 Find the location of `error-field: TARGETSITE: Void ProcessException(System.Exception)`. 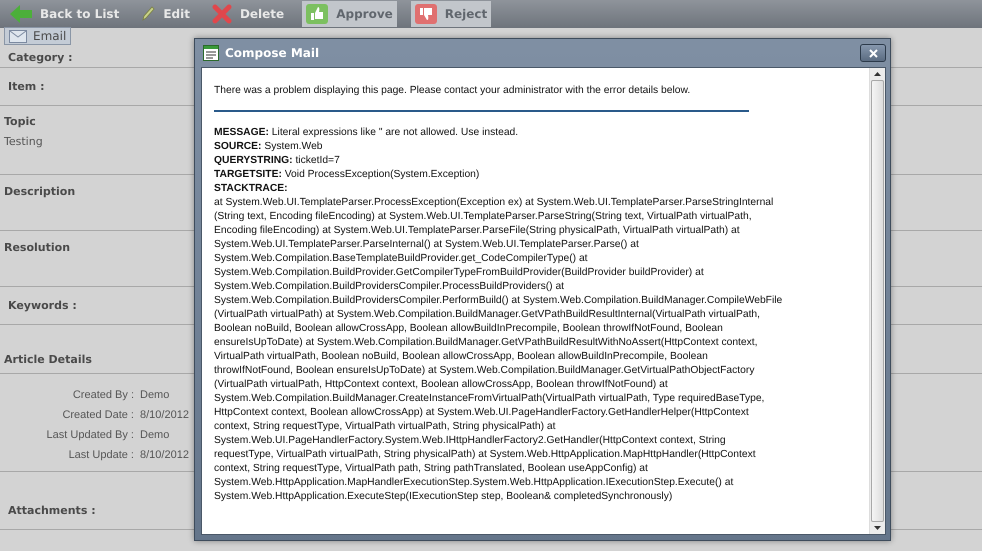

error-field: TARGETSITE: Void ProcessException(System.Exception) is located at coordinates (537, 175).